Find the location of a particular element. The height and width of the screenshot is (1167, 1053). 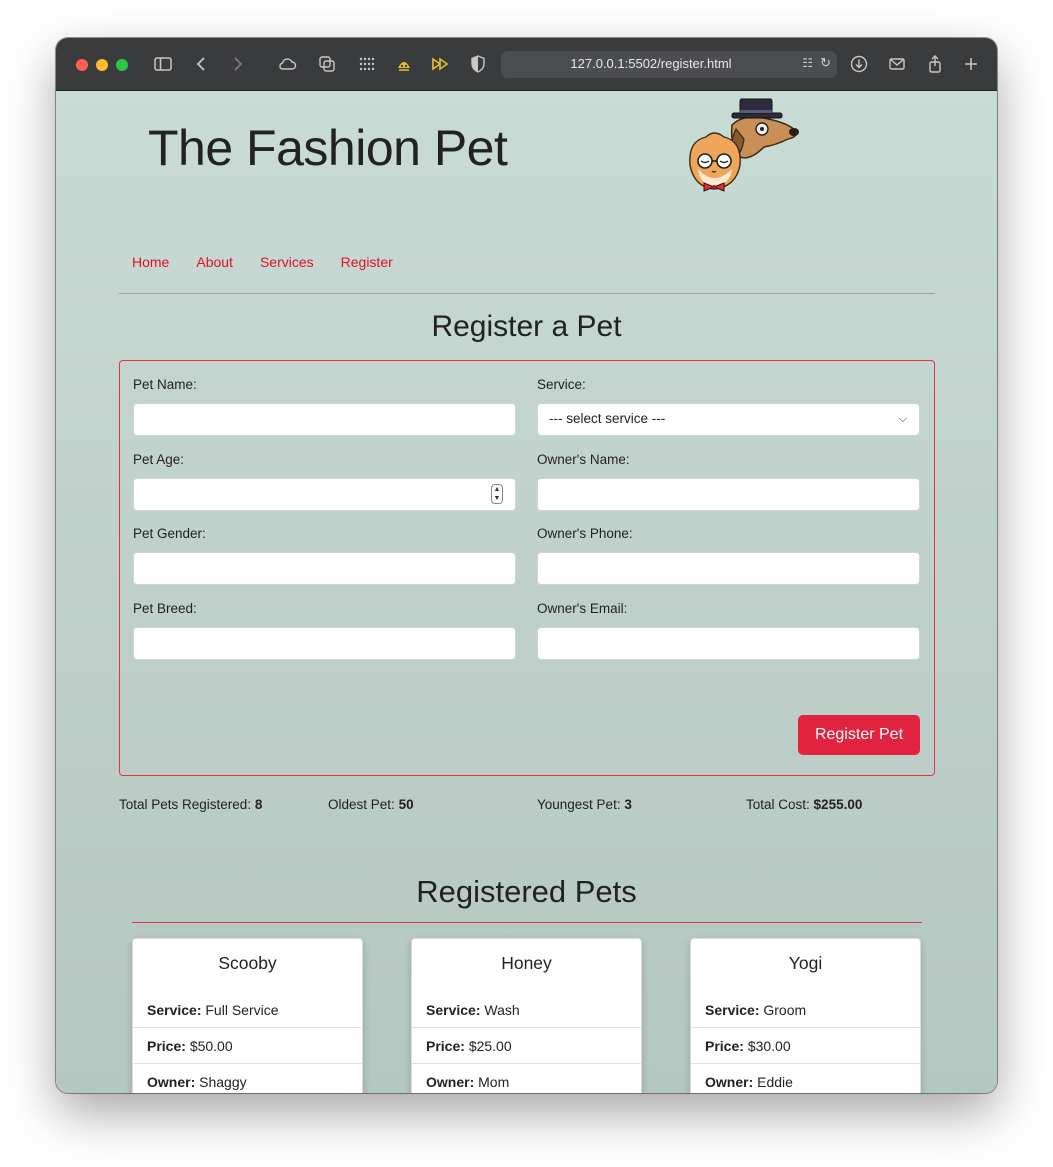

stat-total-label: Total Pets Registered: is located at coordinates (185, 804).